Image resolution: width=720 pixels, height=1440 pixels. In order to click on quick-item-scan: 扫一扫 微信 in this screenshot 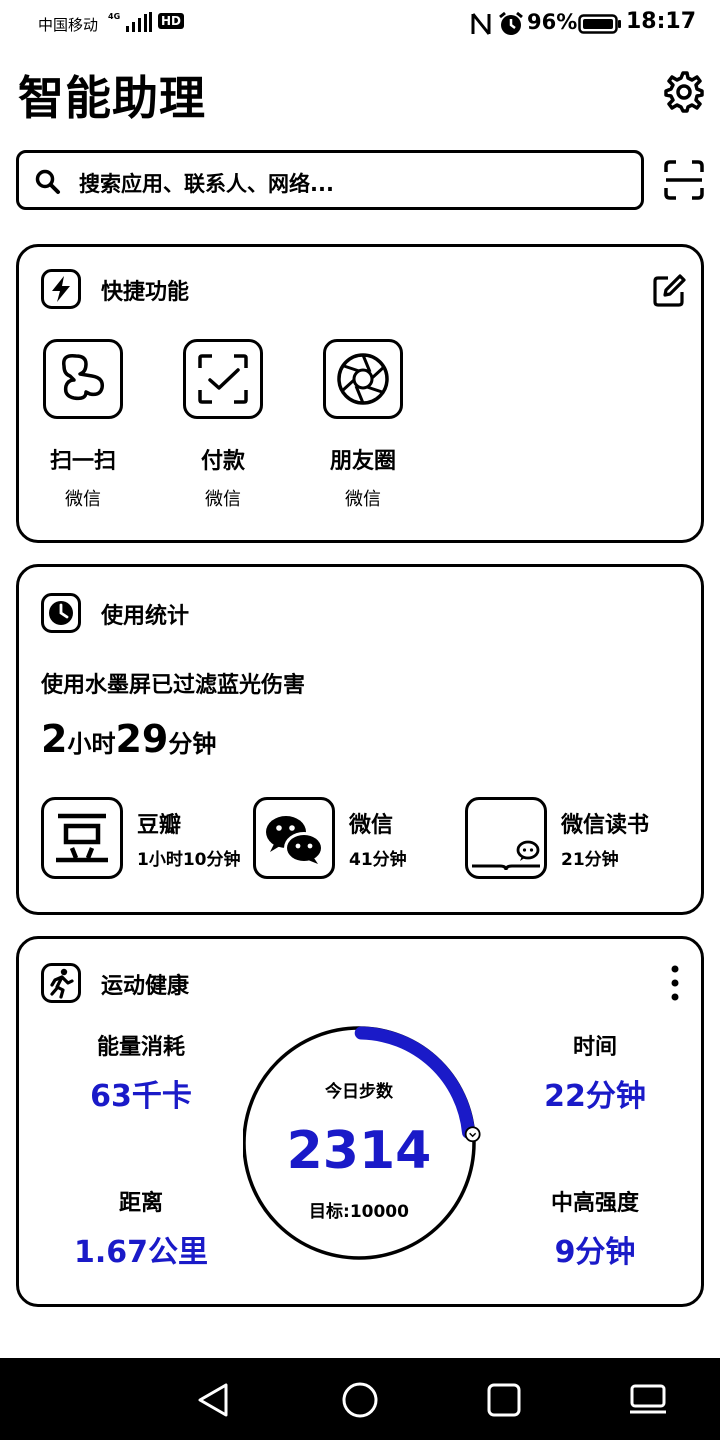, I will do `click(83, 425)`.